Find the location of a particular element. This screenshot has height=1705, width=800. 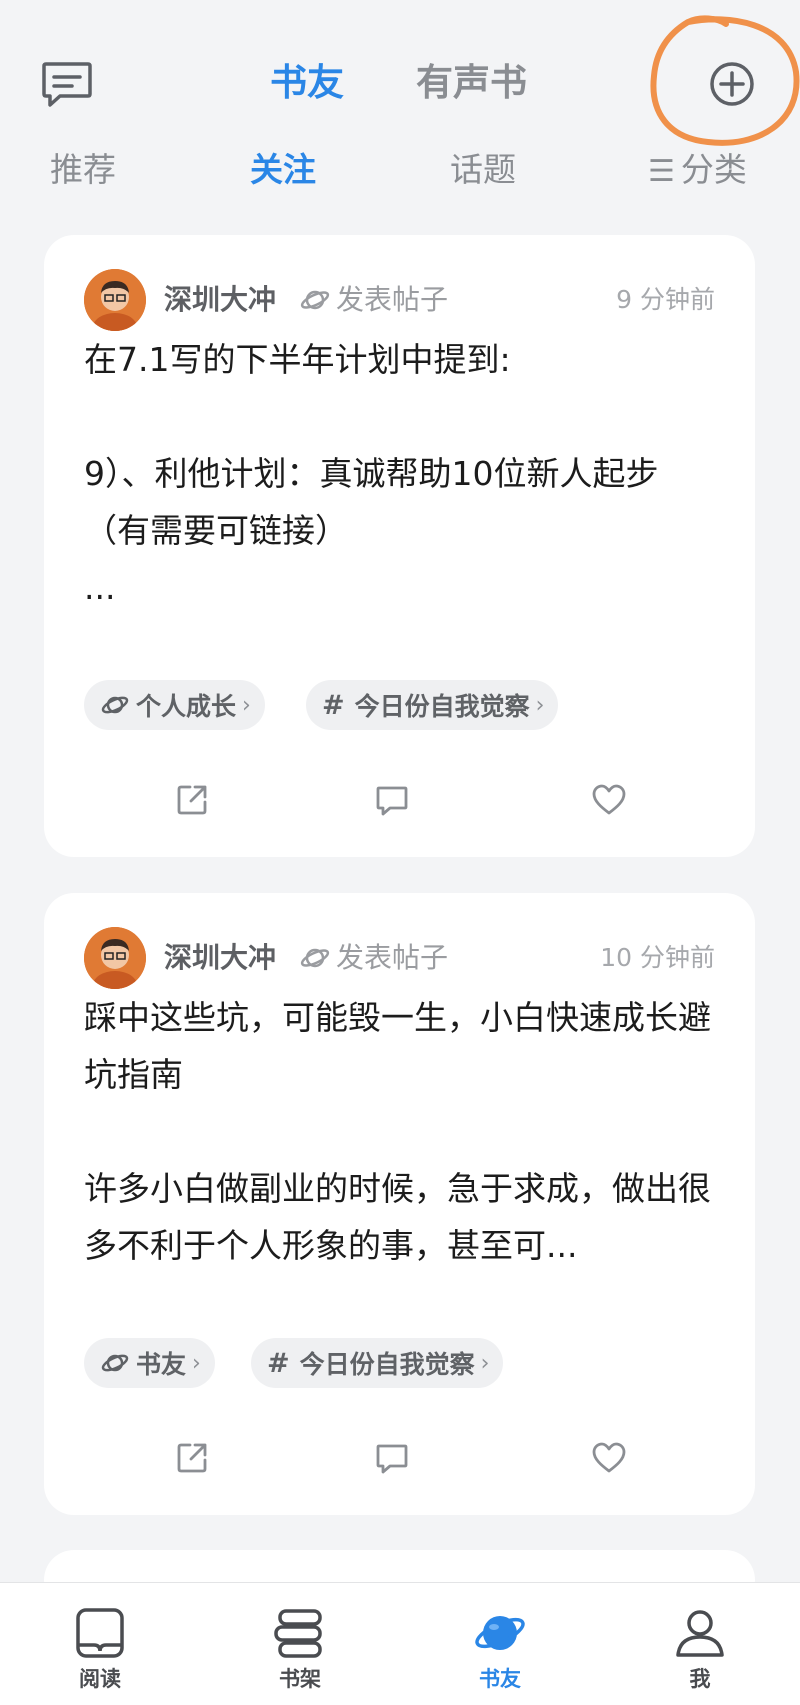

tab-book-friends: 书友 is located at coordinates (307, 83).